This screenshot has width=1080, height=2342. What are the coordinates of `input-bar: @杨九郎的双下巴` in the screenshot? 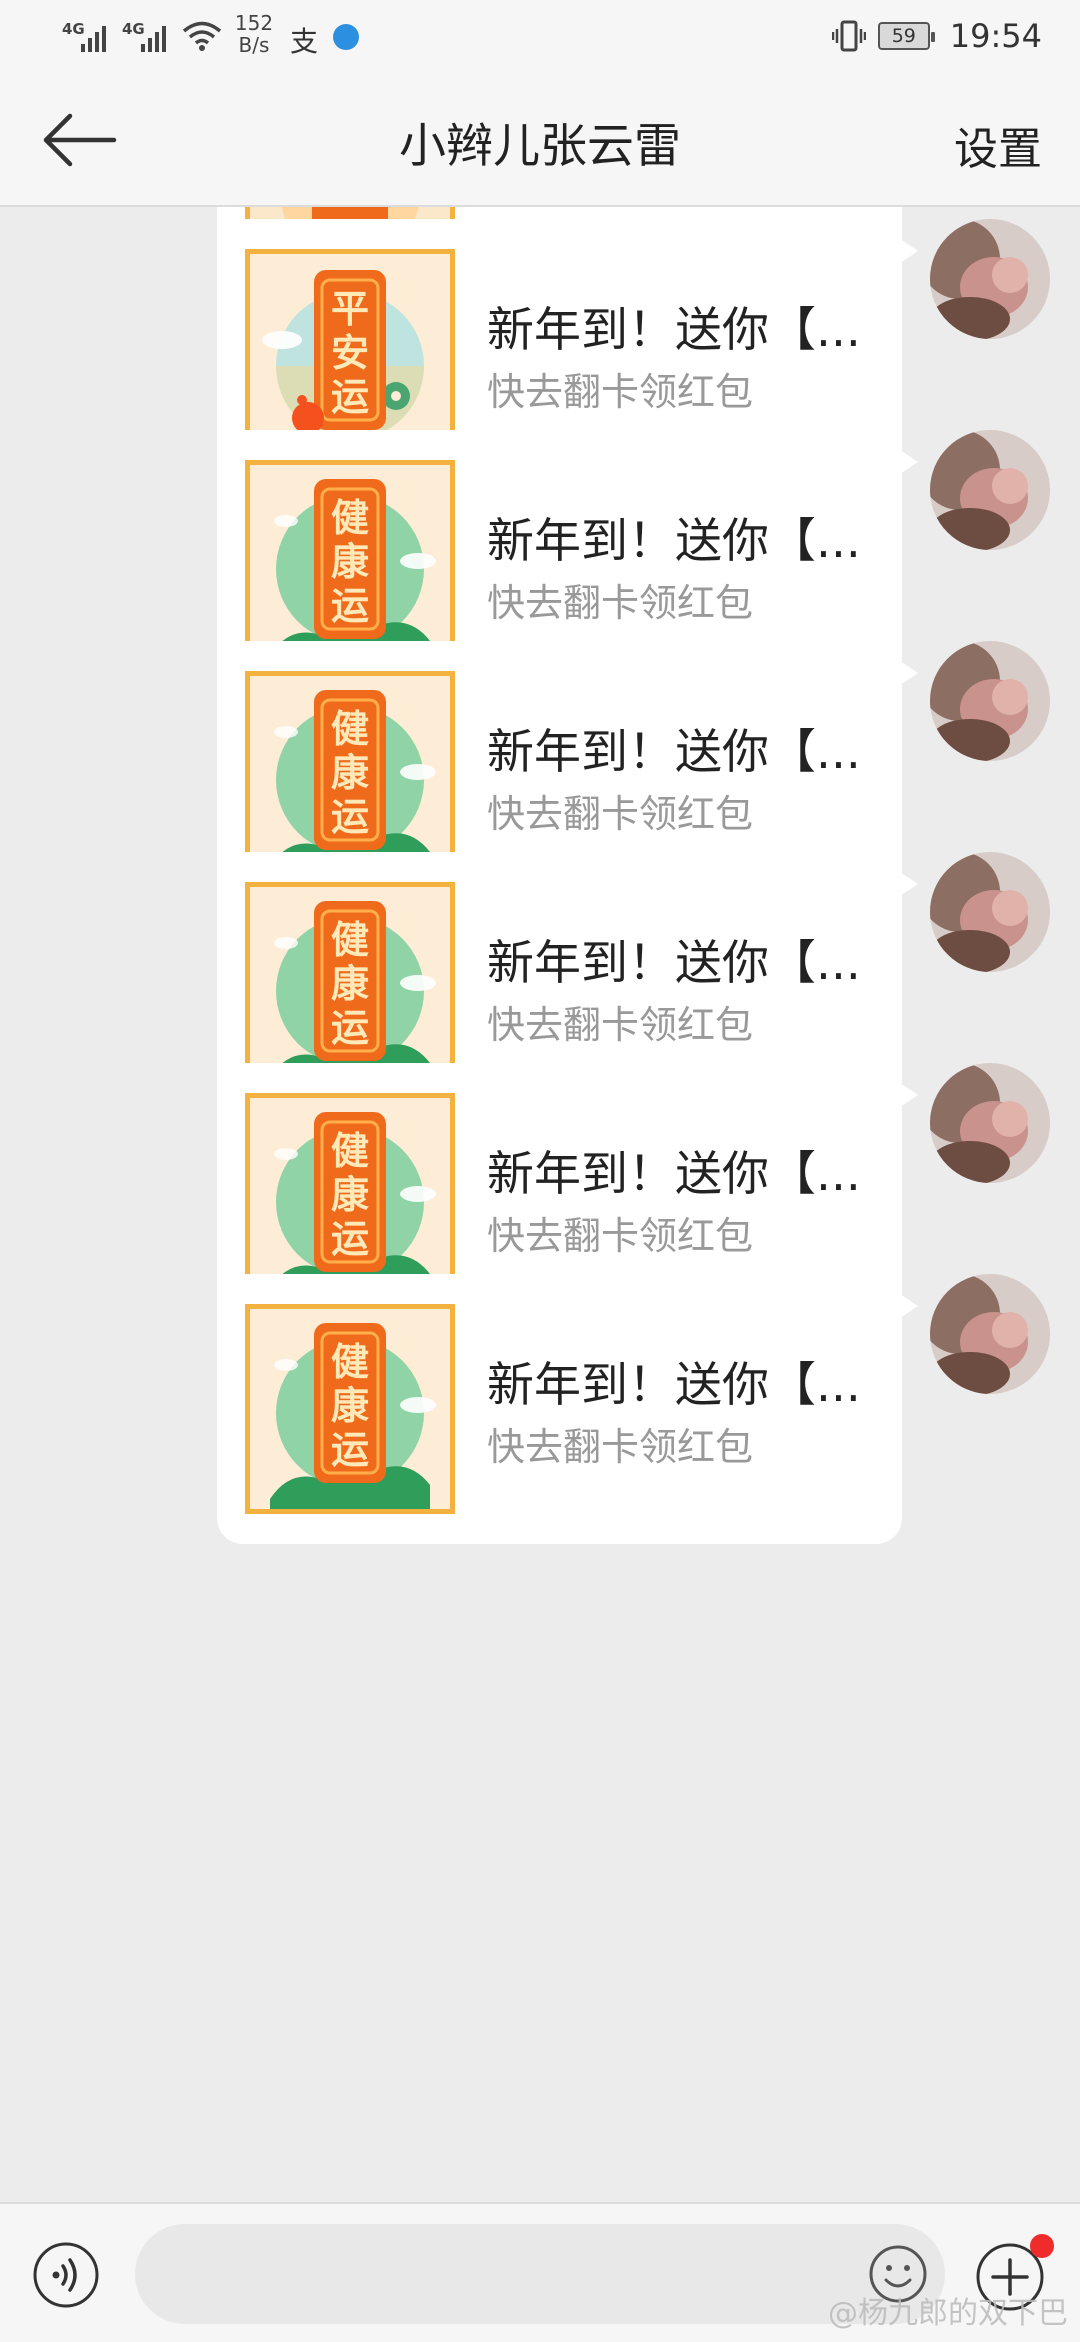 It's located at (540, 2272).